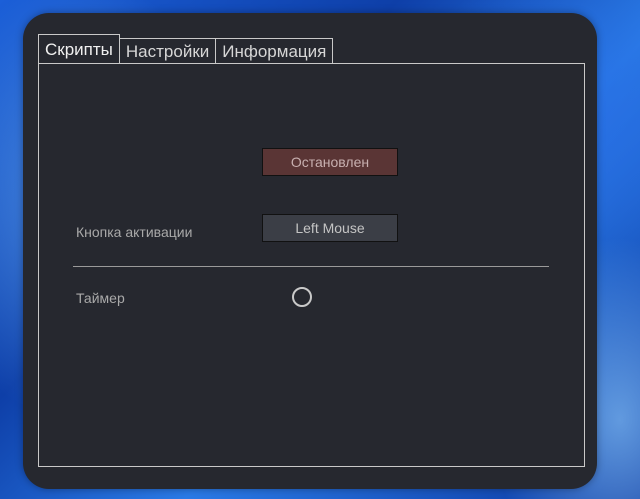 This screenshot has height=499, width=640. I want to click on status-toggle-button: Остановлен, so click(330, 162).